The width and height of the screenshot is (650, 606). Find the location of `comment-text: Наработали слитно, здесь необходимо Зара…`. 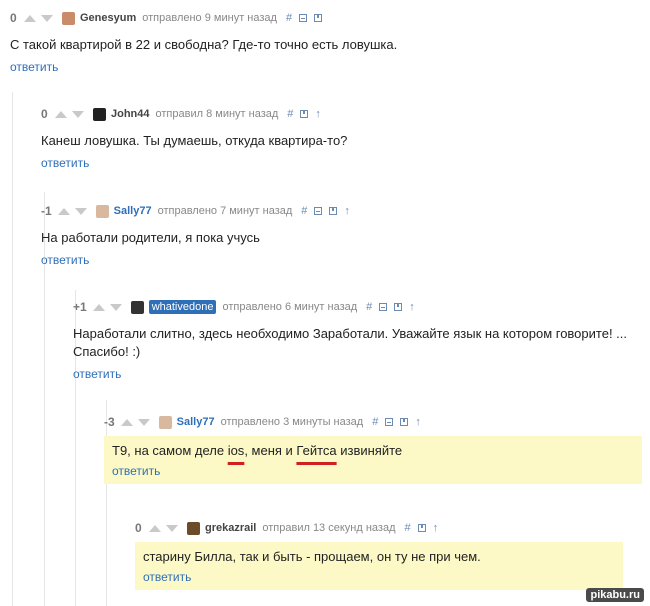

comment-text: Наработали слитно, здесь необходимо Зара… is located at coordinates (350, 342).